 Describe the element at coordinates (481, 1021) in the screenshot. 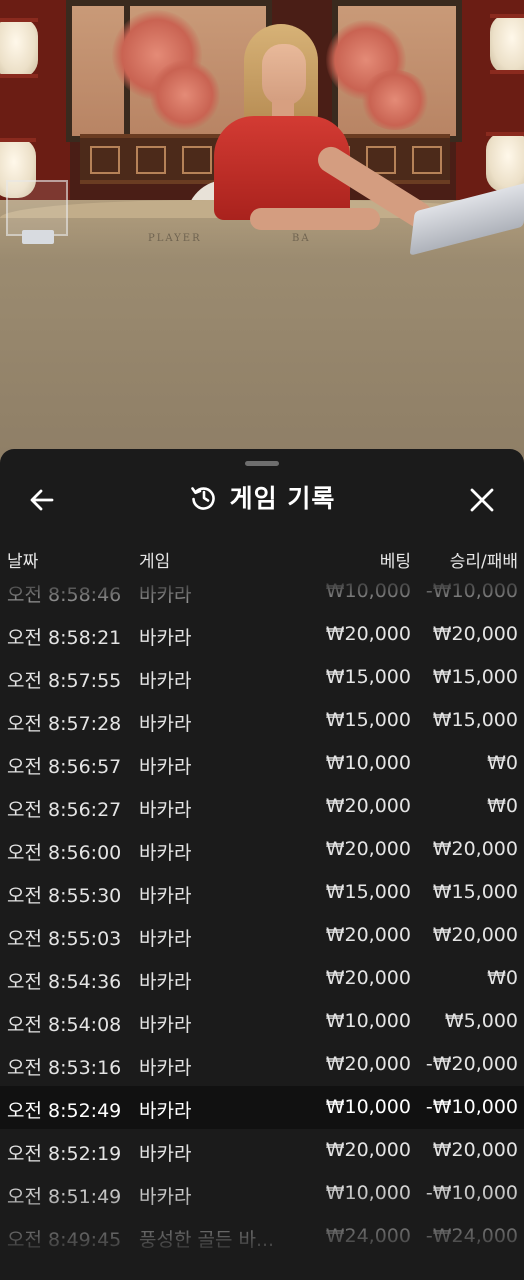

I see `row-result: ₩5,000` at that location.